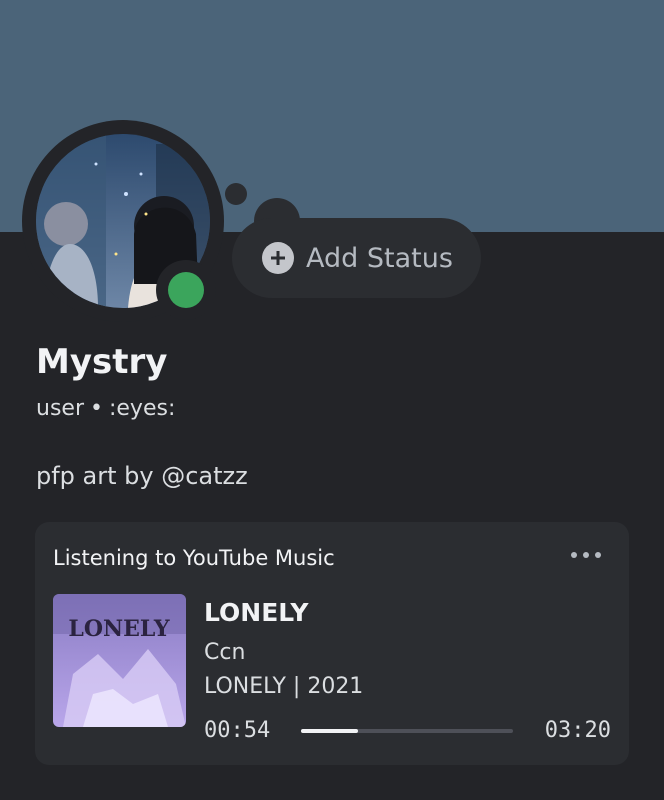 The height and width of the screenshot is (800, 664). What do you see at coordinates (379, 258) in the screenshot?
I see `add-status-label: Add Status` at bounding box center [379, 258].